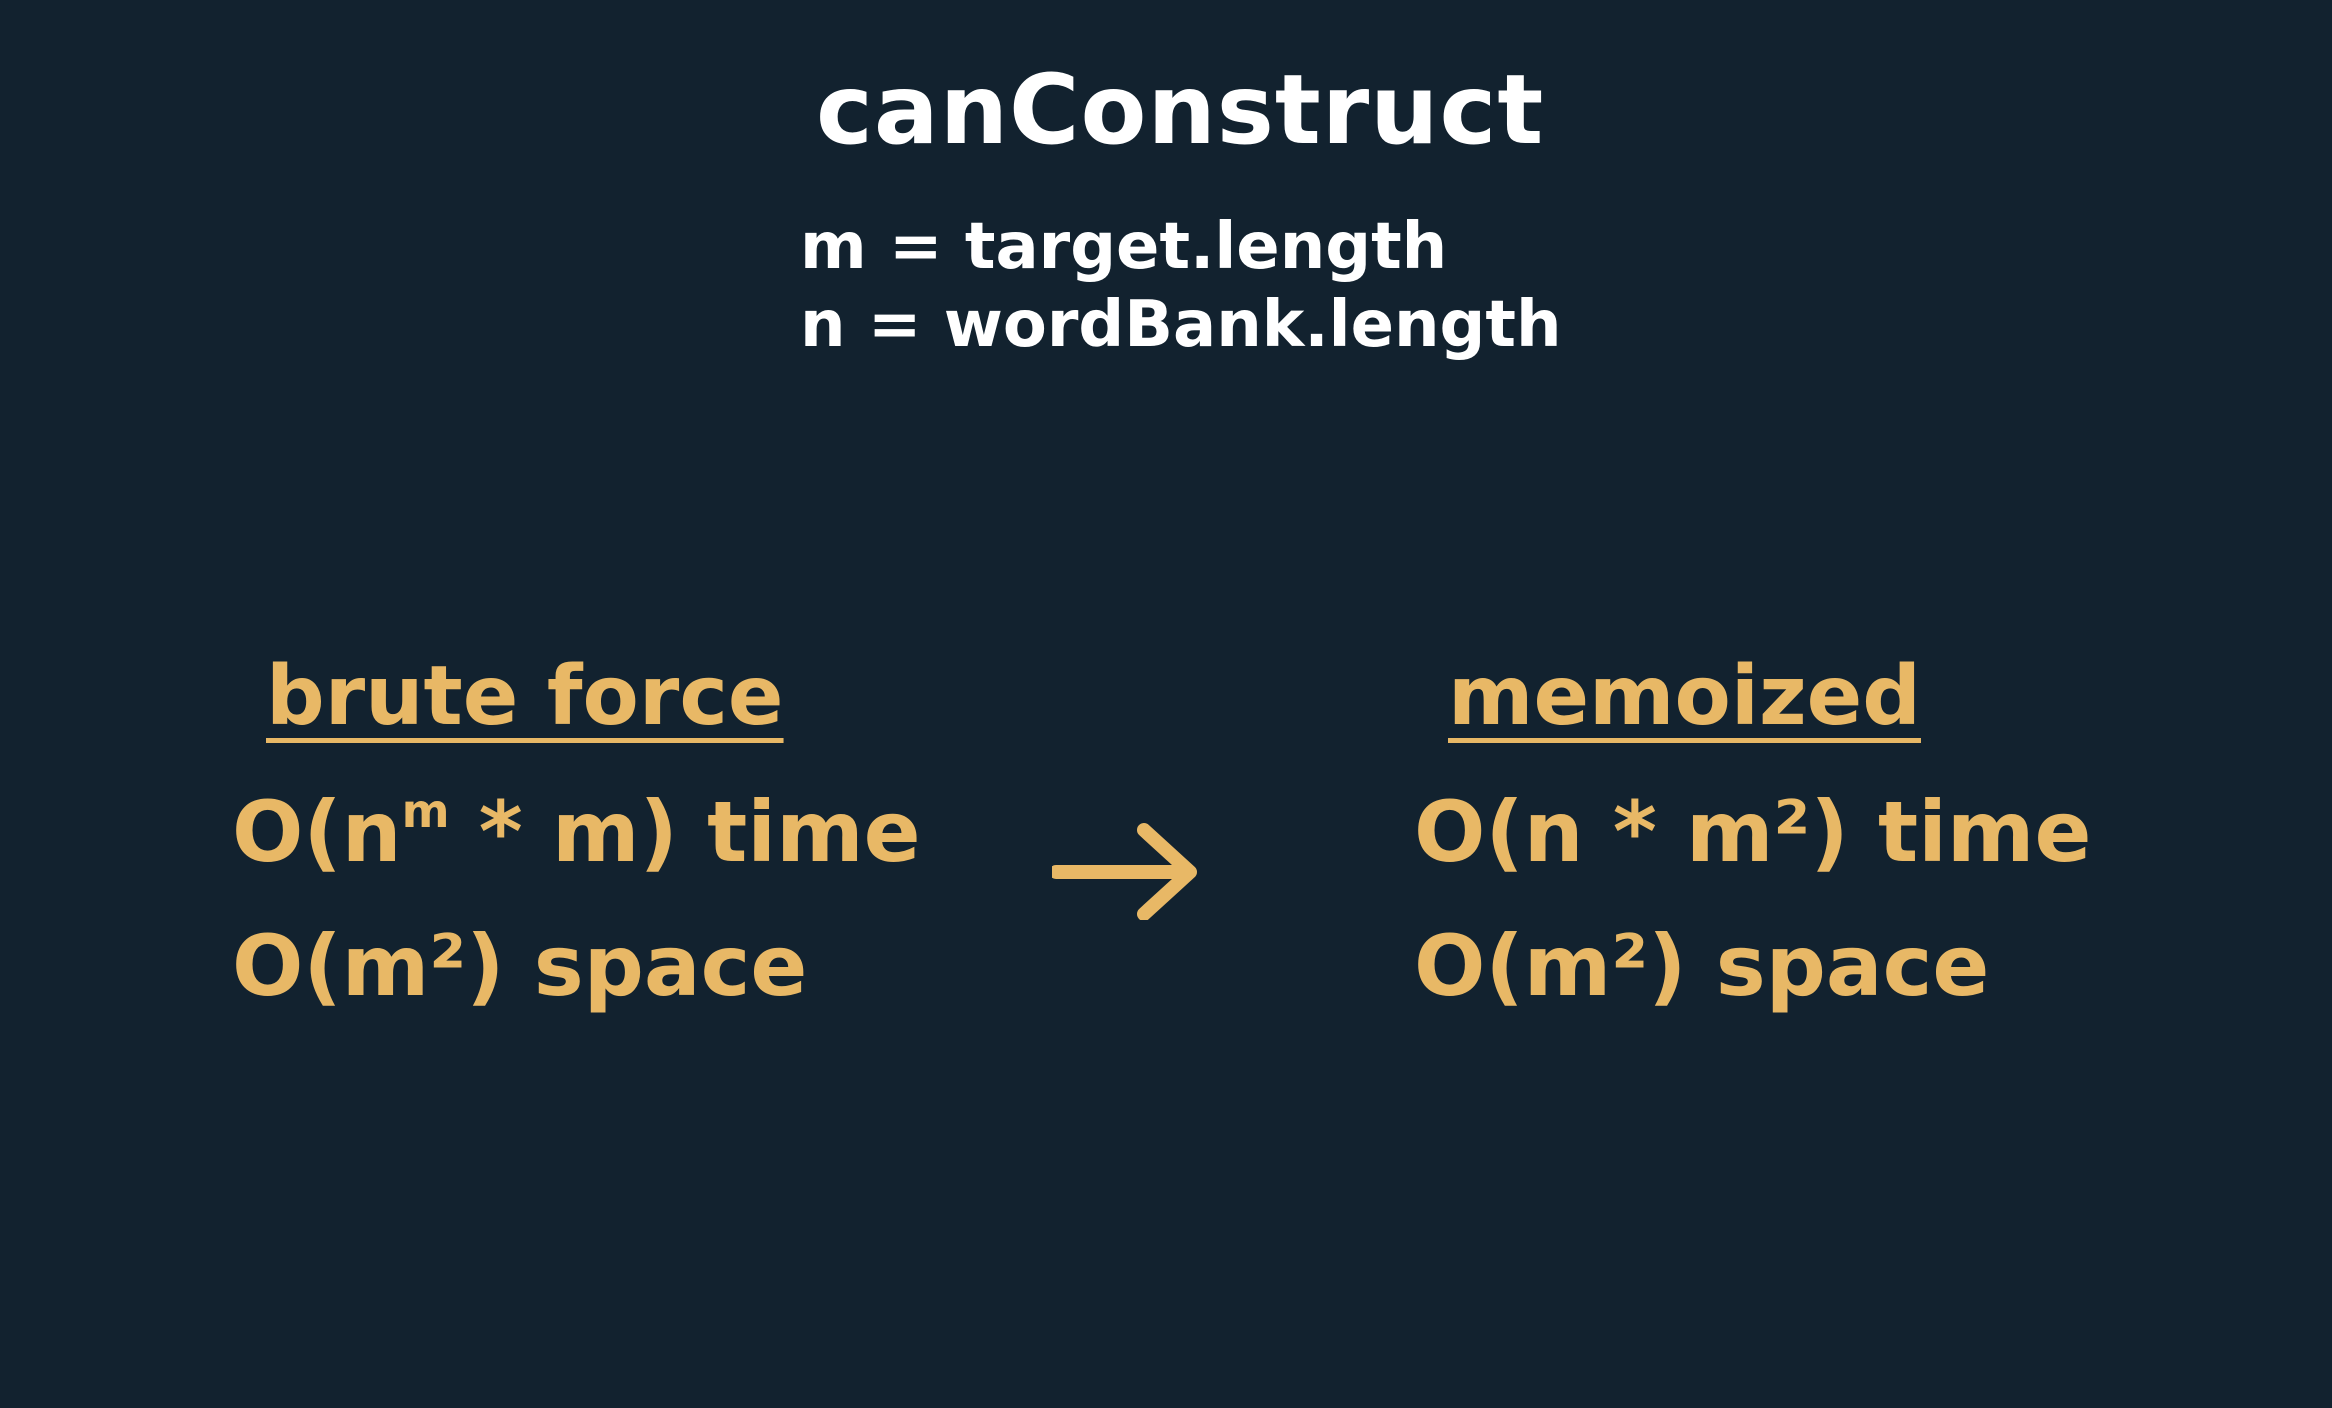  I want to click on slide-title: canConstruct, so click(1180, 110).